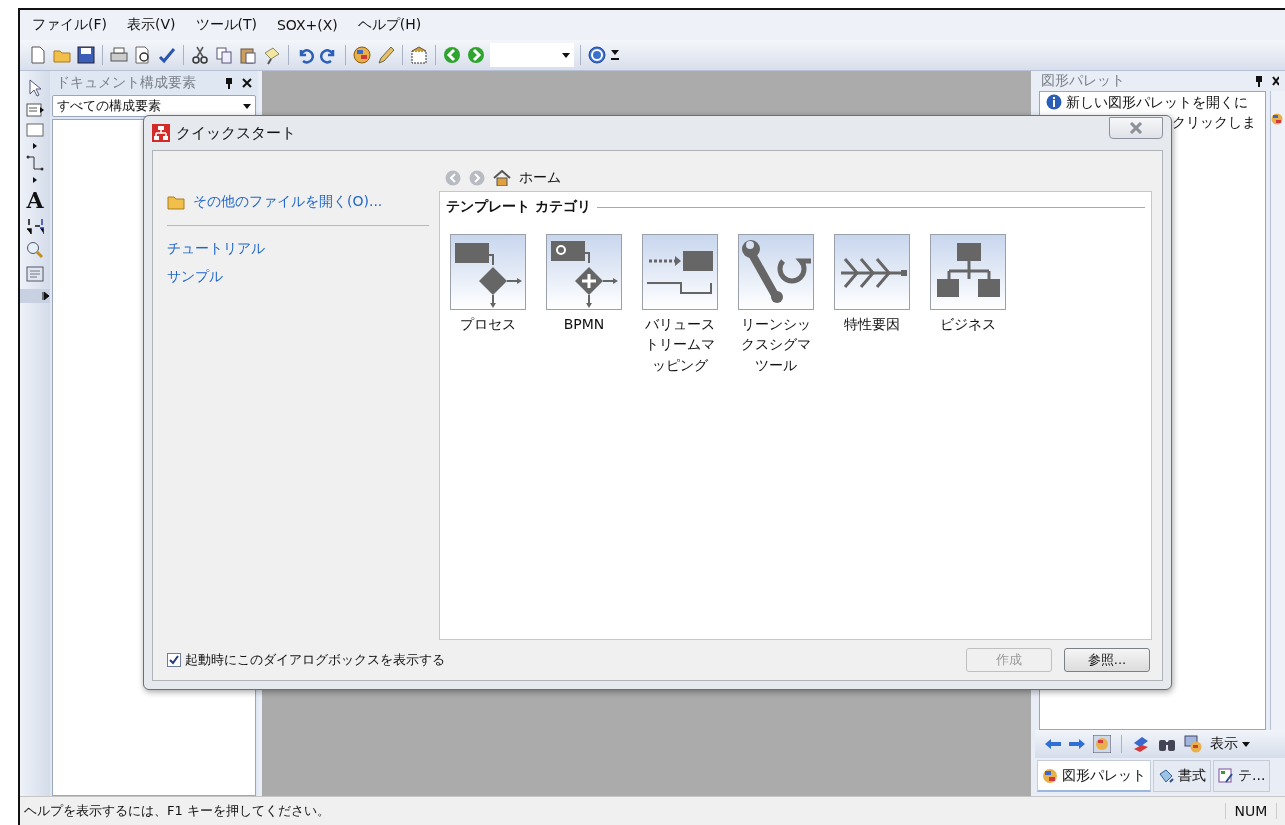 This screenshot has width=1285, height=825. I want to click on back-icon, so click(452, 55).